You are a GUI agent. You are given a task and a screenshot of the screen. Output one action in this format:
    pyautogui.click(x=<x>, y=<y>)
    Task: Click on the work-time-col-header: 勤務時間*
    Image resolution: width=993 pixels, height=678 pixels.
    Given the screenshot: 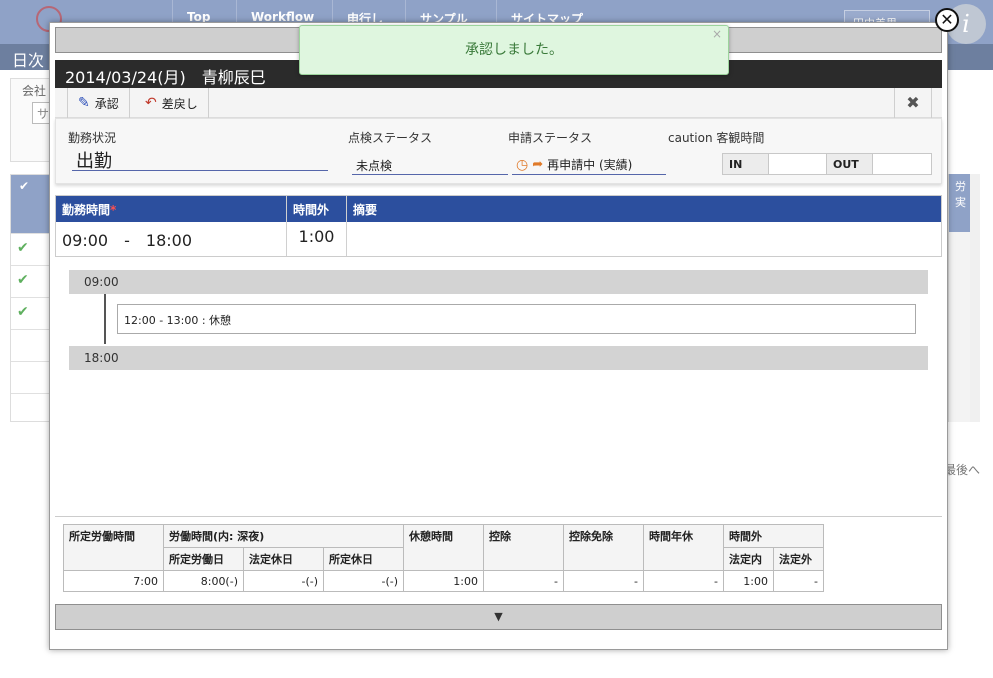 What is the action you would take?
    pyautogui.click(x=171, y=209)
    